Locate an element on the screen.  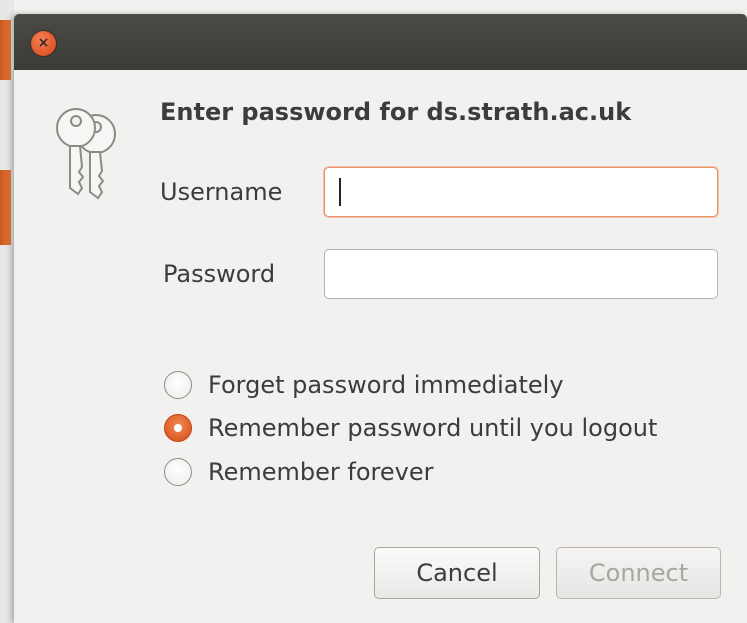
title-bar: × is located at coordinates (380, 42).